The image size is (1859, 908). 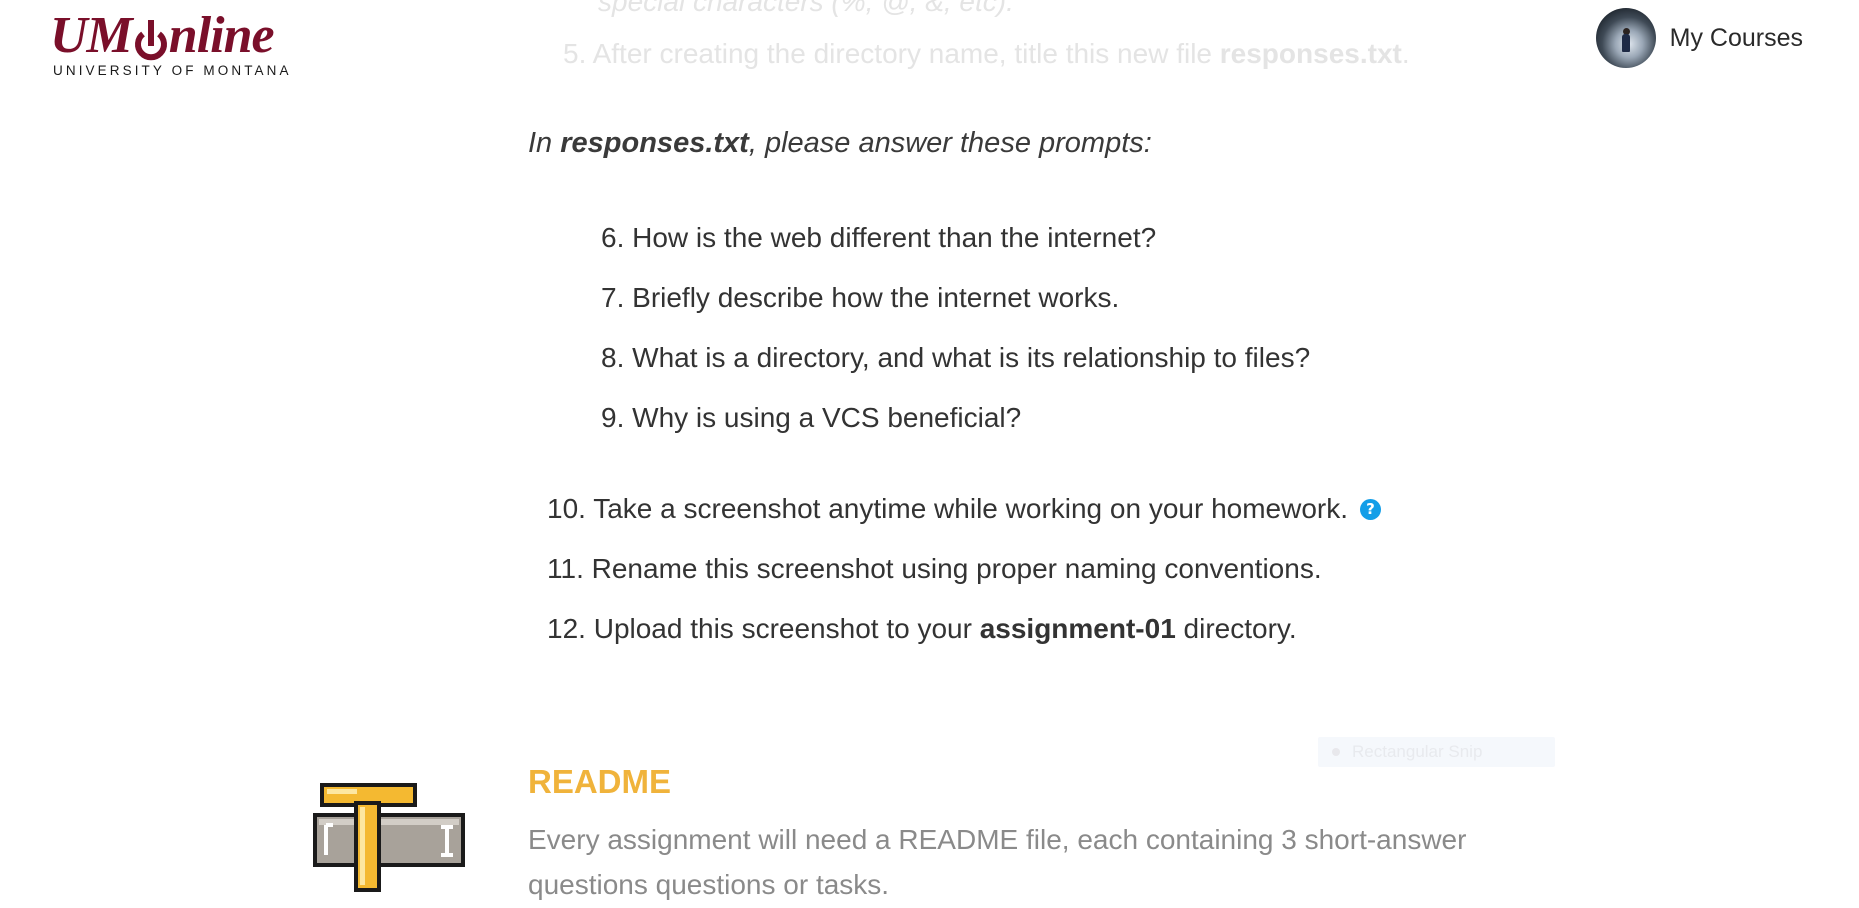 I want to click on snip-label: Rectangular Snip, so click(x=1417, y=751).